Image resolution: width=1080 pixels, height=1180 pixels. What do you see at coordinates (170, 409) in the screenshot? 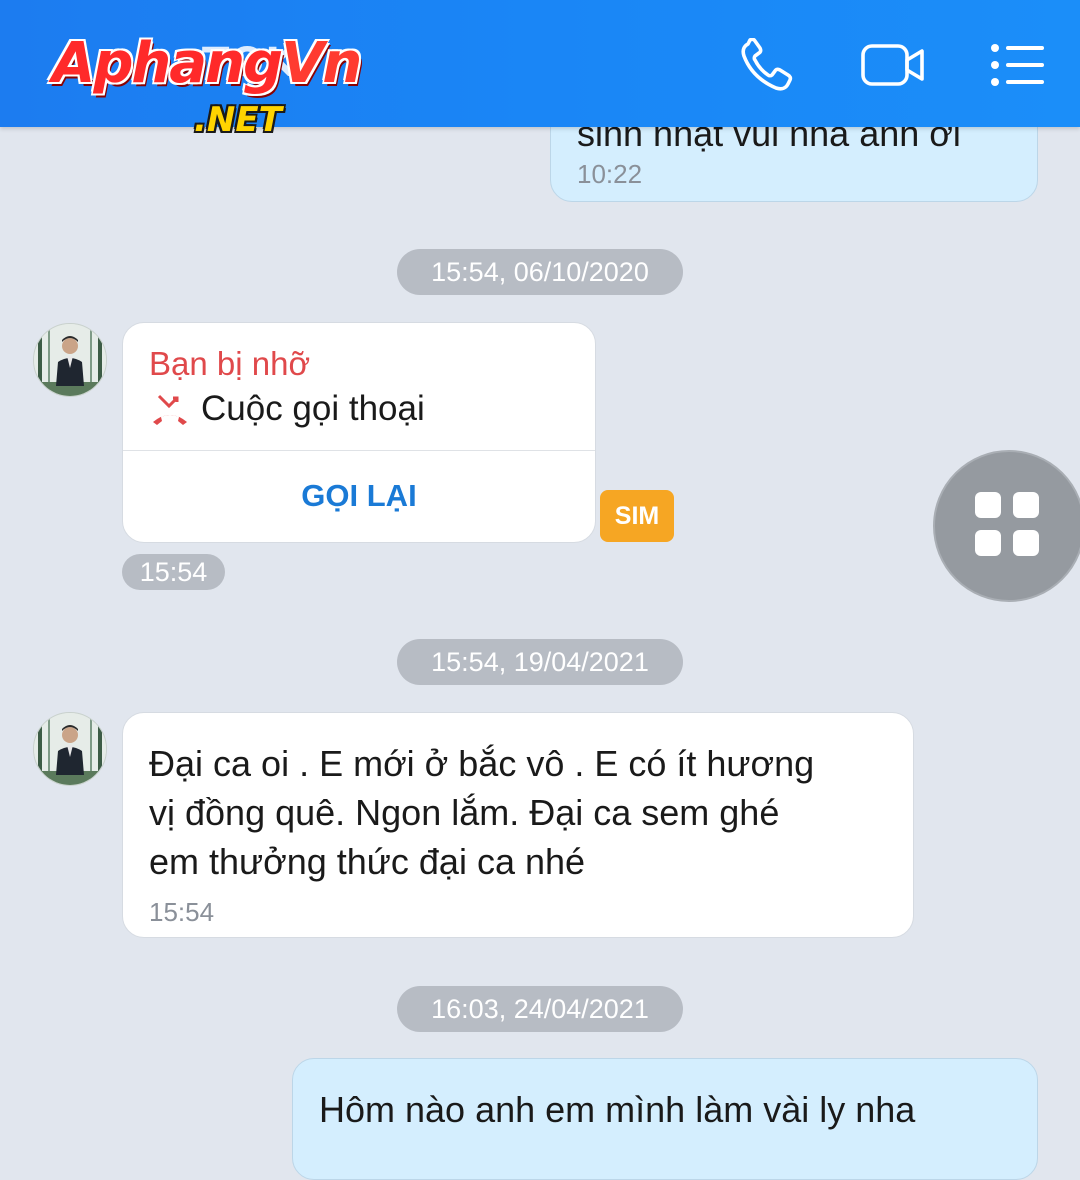
I see `missed-call-icon` at bounding box center [170, 409].